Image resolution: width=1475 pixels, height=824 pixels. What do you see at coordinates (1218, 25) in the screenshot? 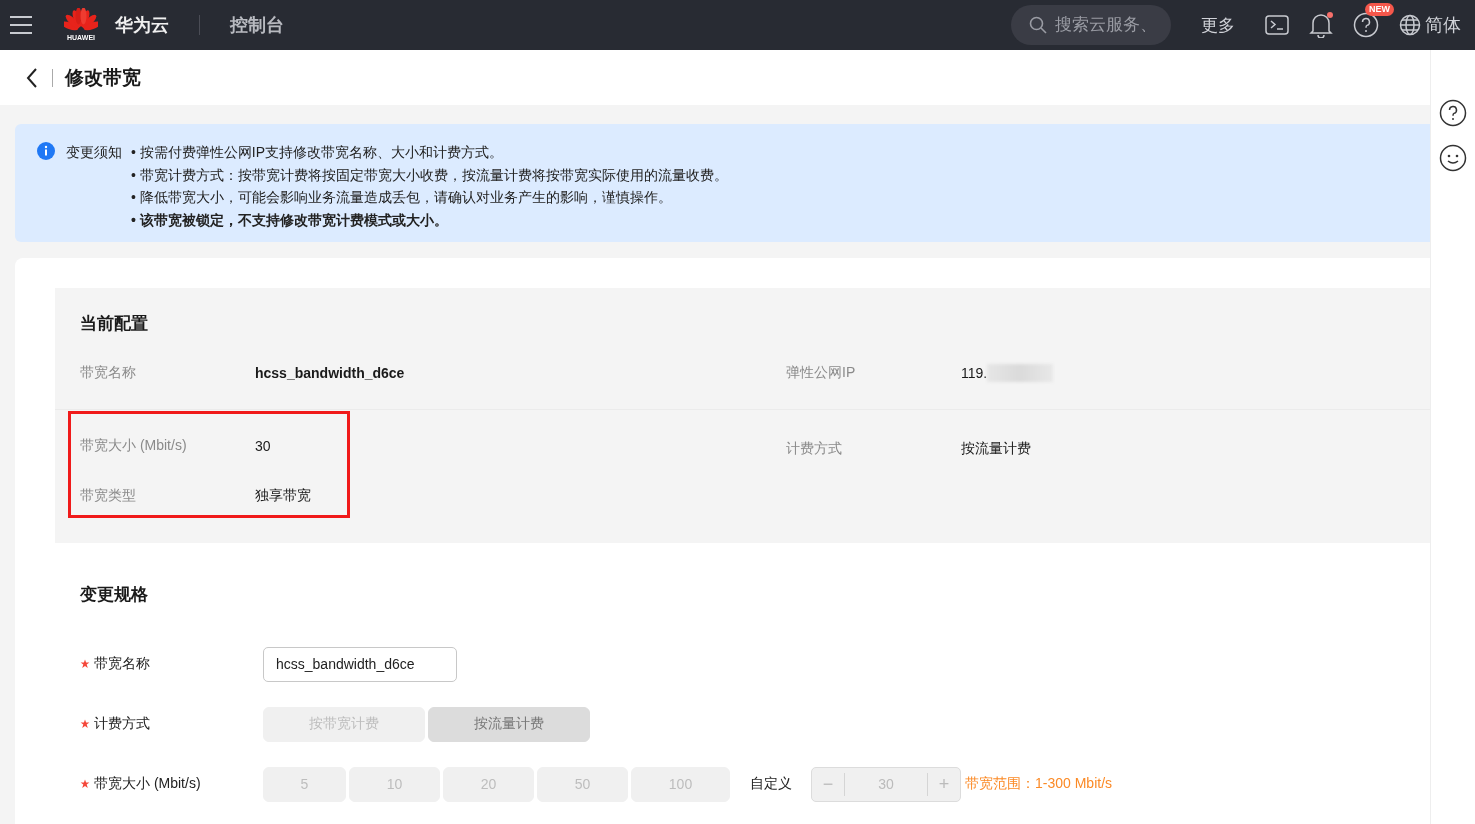
I see `more-link: 更多` at bounding box center [1218, 25].